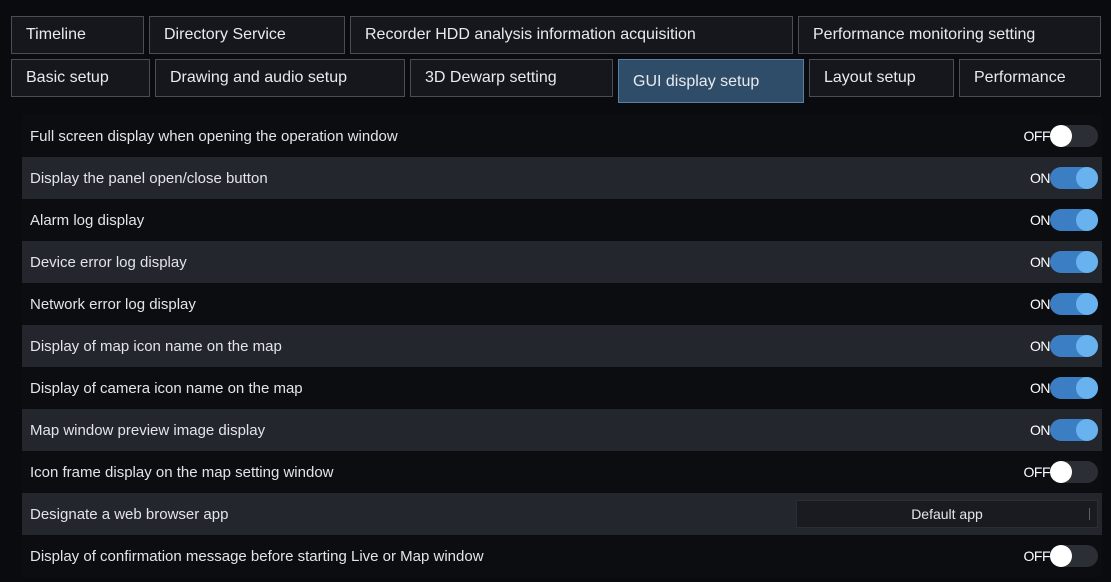 The width and height of the screenshot is (1111, 582). I want to click on map-icon-name-toggle: ON, so click(1059, 346).